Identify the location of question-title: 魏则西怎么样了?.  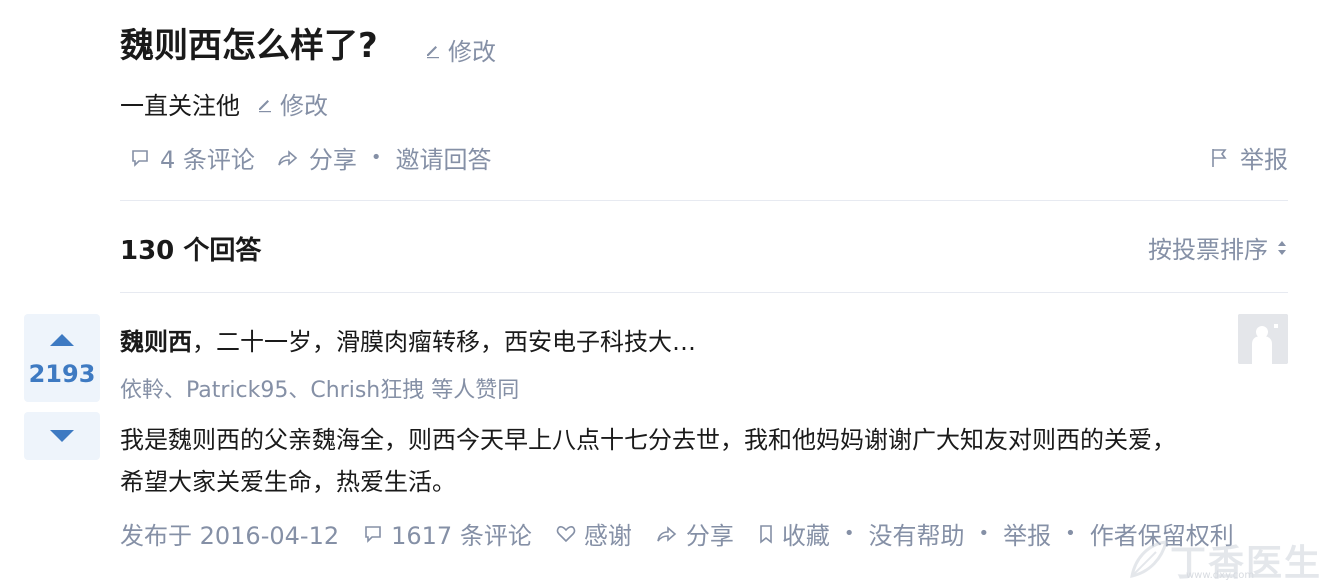
(249, 42).